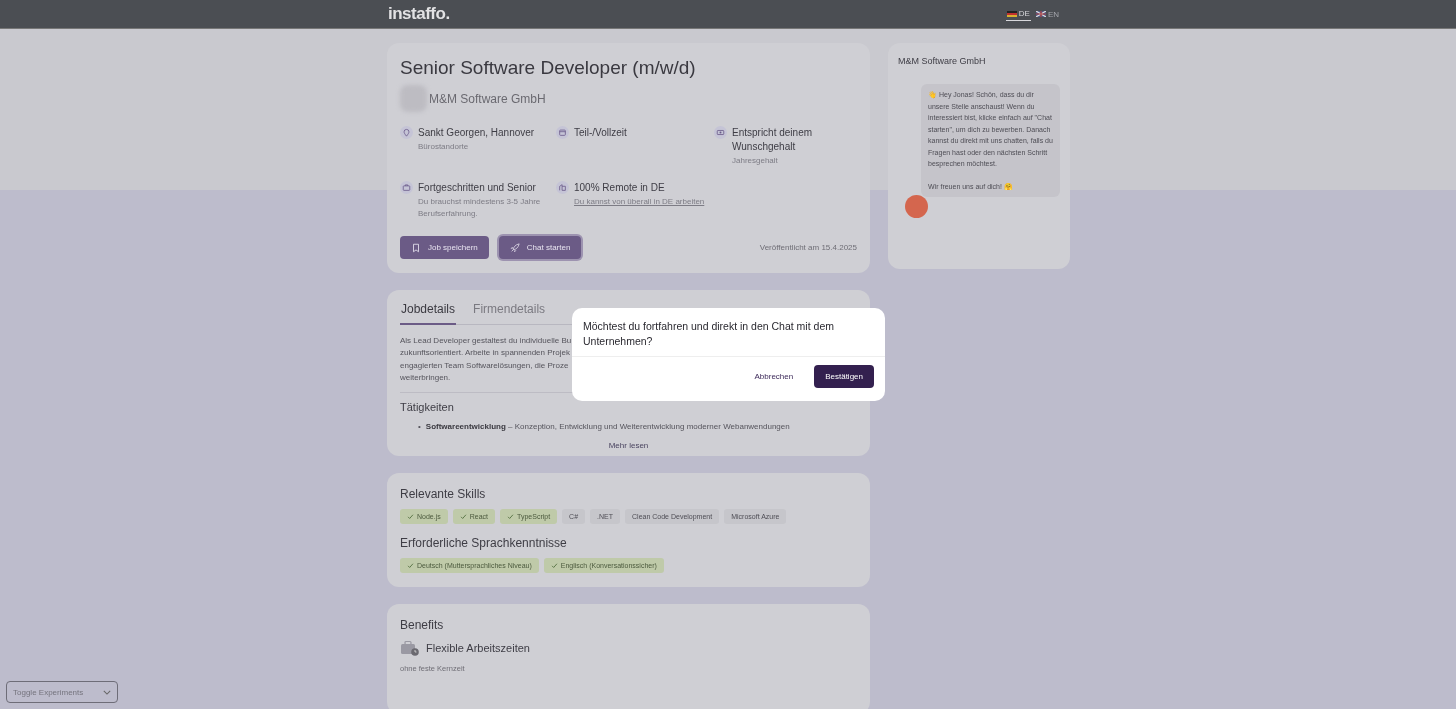  Describe the element at coordinates (808, 247) in the screenshot. I see `published-date: Veröffentlicht am 15.4.2025` at that location.